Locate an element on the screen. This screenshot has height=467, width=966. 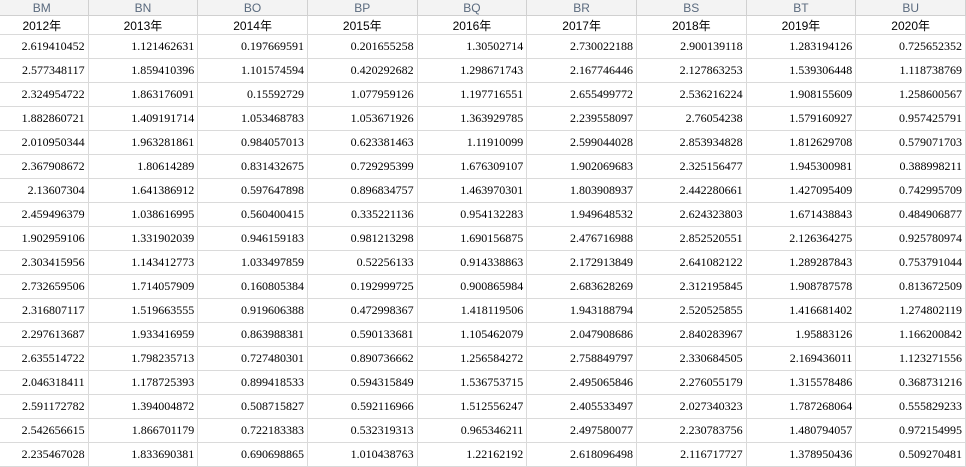
data-cell: 1.315578486 is located at coordinates (801, 382).